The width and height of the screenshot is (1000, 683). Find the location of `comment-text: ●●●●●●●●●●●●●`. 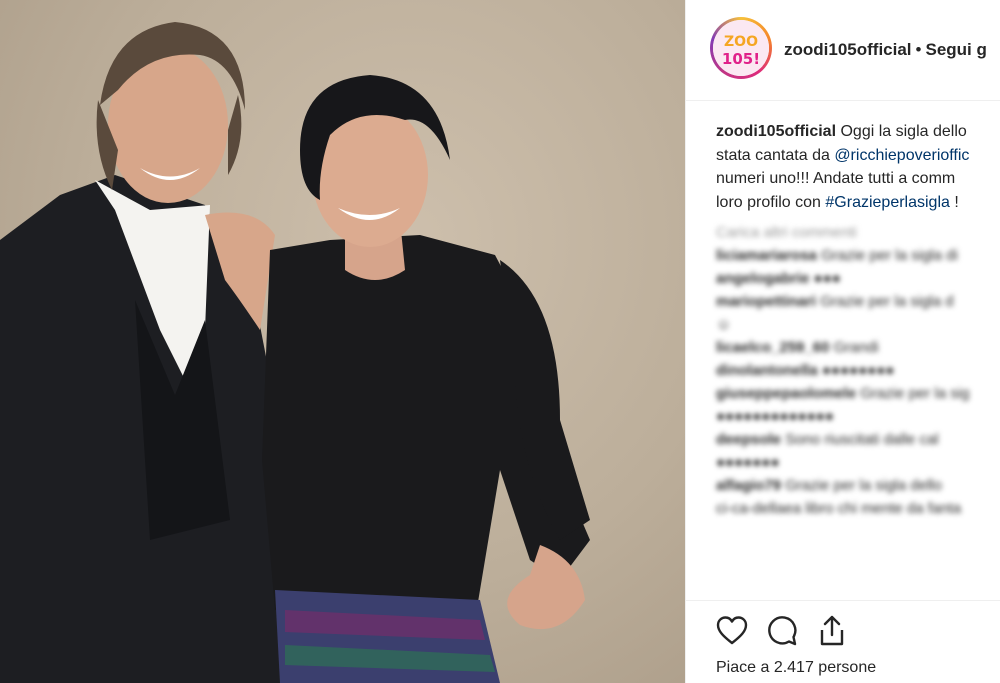

comment-text: ●●●●●●●●●●●●● is located at coordinates (775, 416).